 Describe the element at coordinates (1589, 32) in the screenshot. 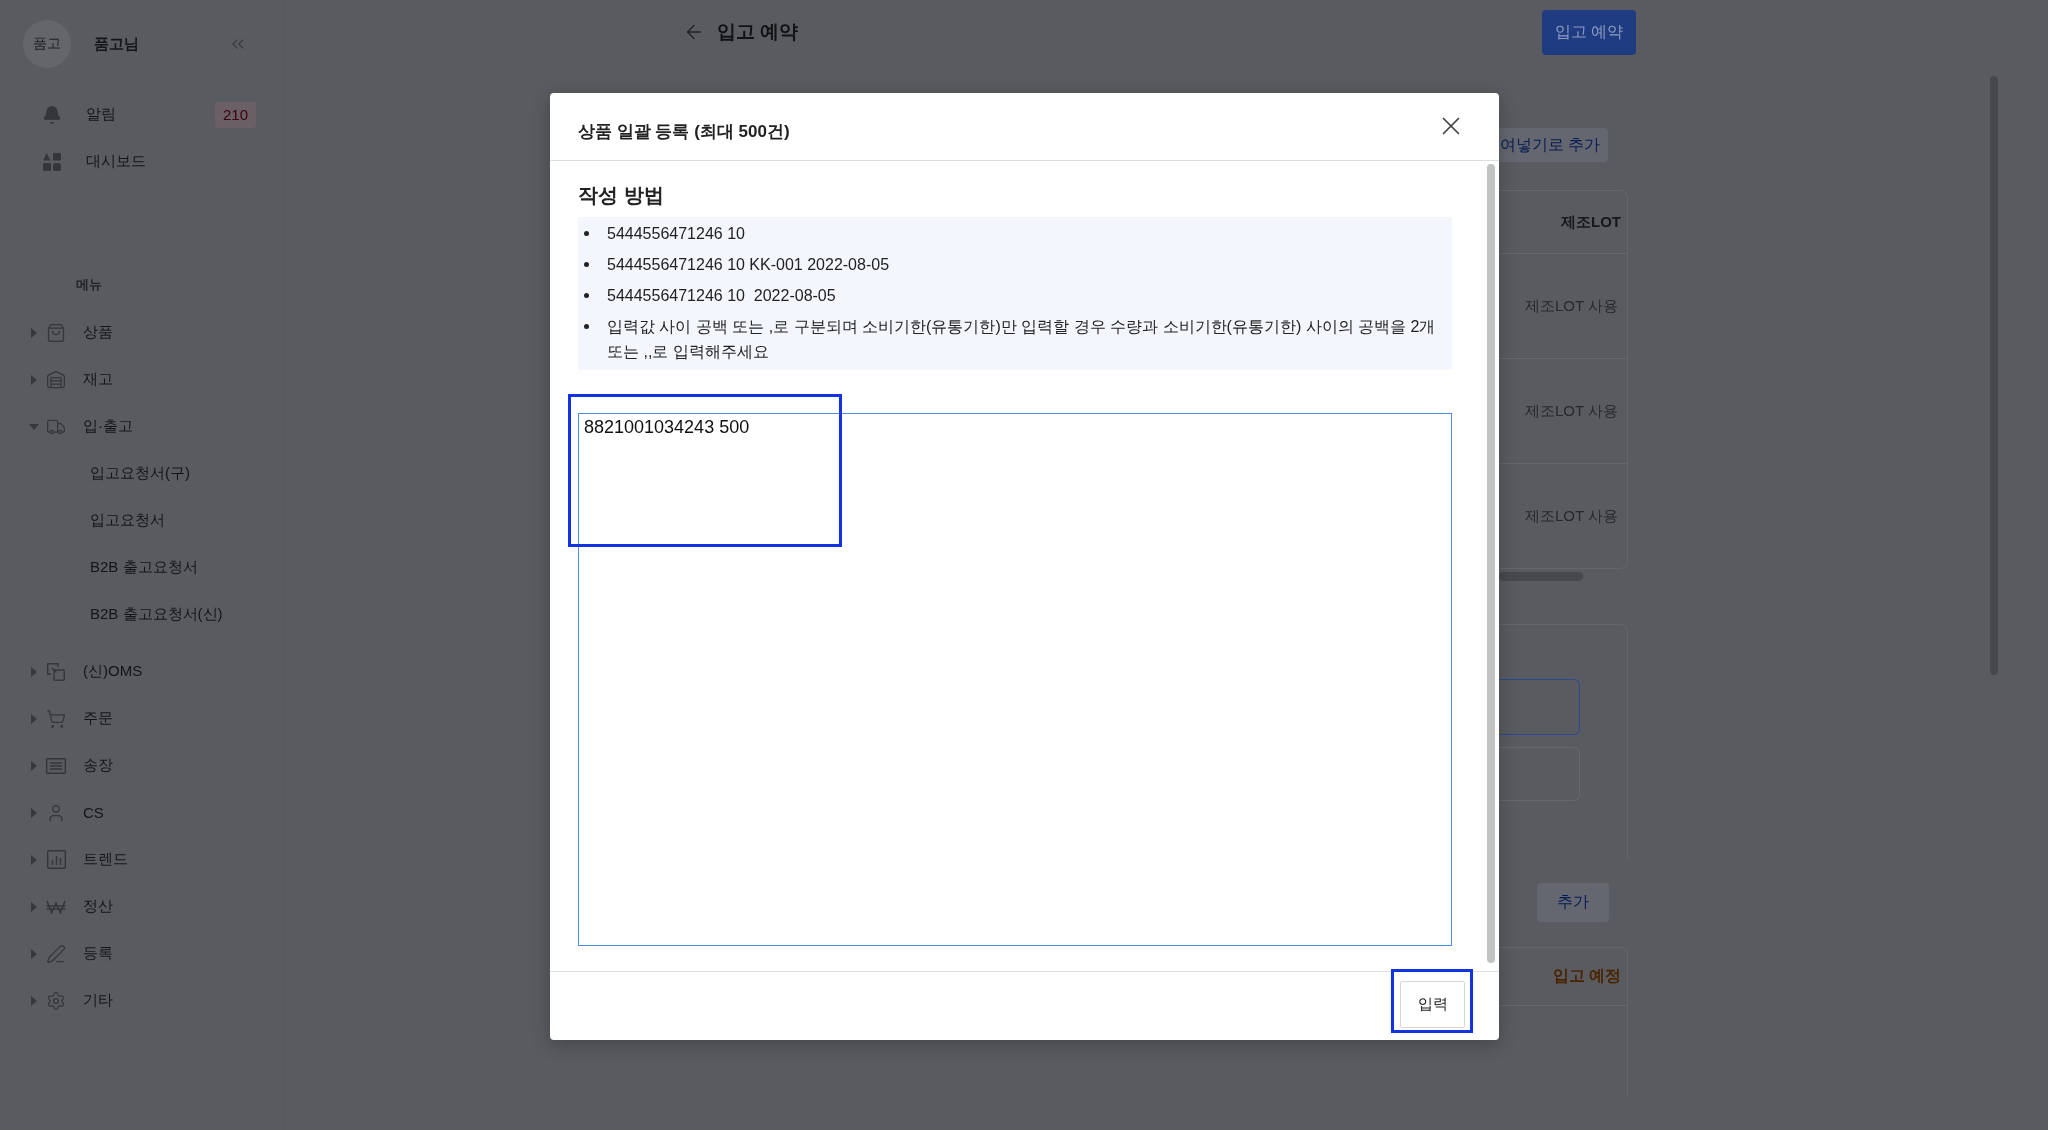

I see `reserve-button: 입고 예약` at that location.